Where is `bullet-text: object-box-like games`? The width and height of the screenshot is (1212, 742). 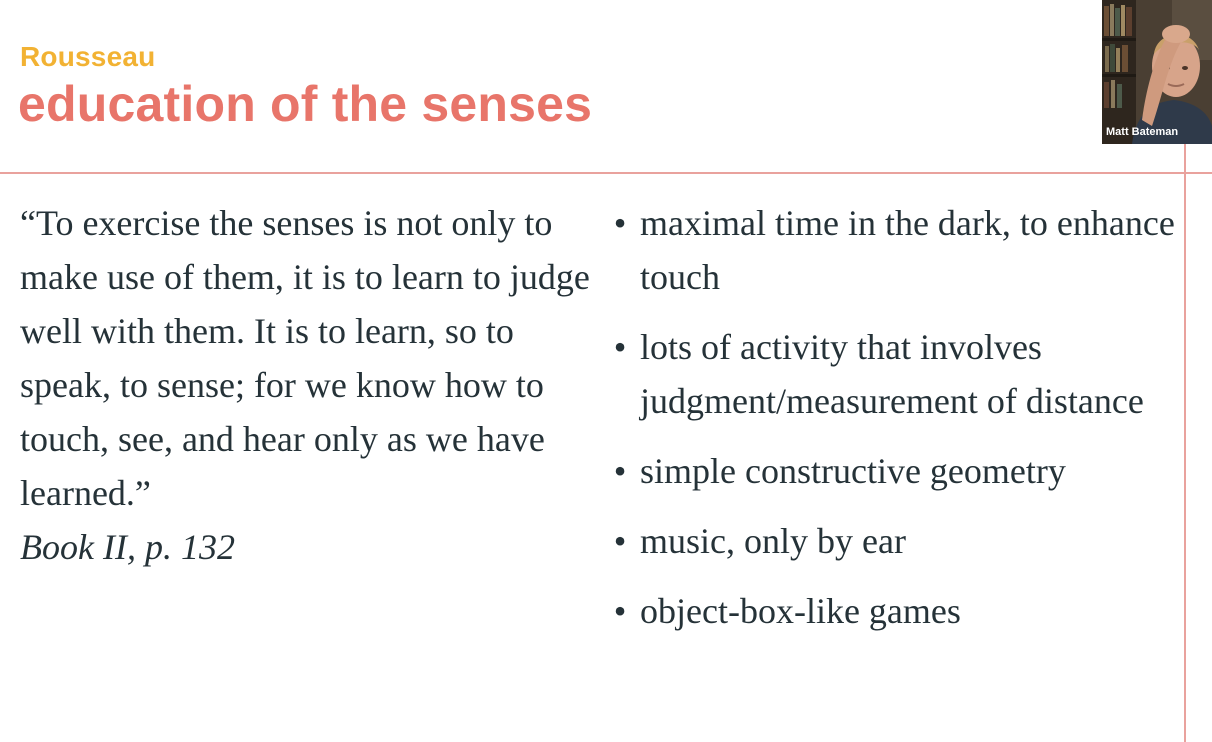
bullet-text: object-box-like games is located at coordinates (800, 611).